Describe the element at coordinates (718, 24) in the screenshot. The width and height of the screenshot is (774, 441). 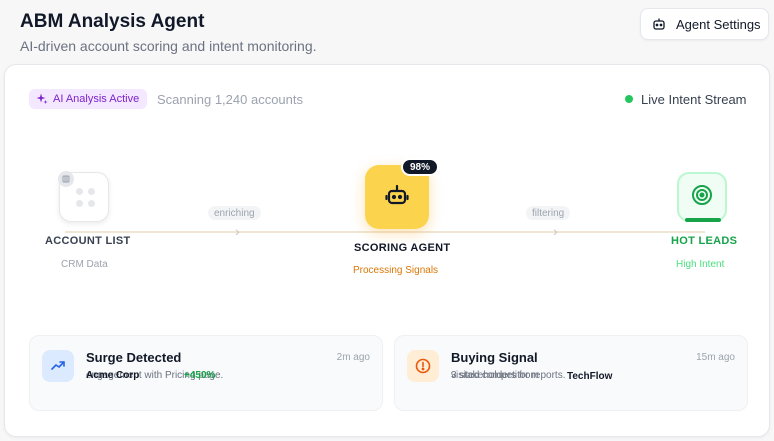
I see `agent-settings-label: Agent Settings` at that location.